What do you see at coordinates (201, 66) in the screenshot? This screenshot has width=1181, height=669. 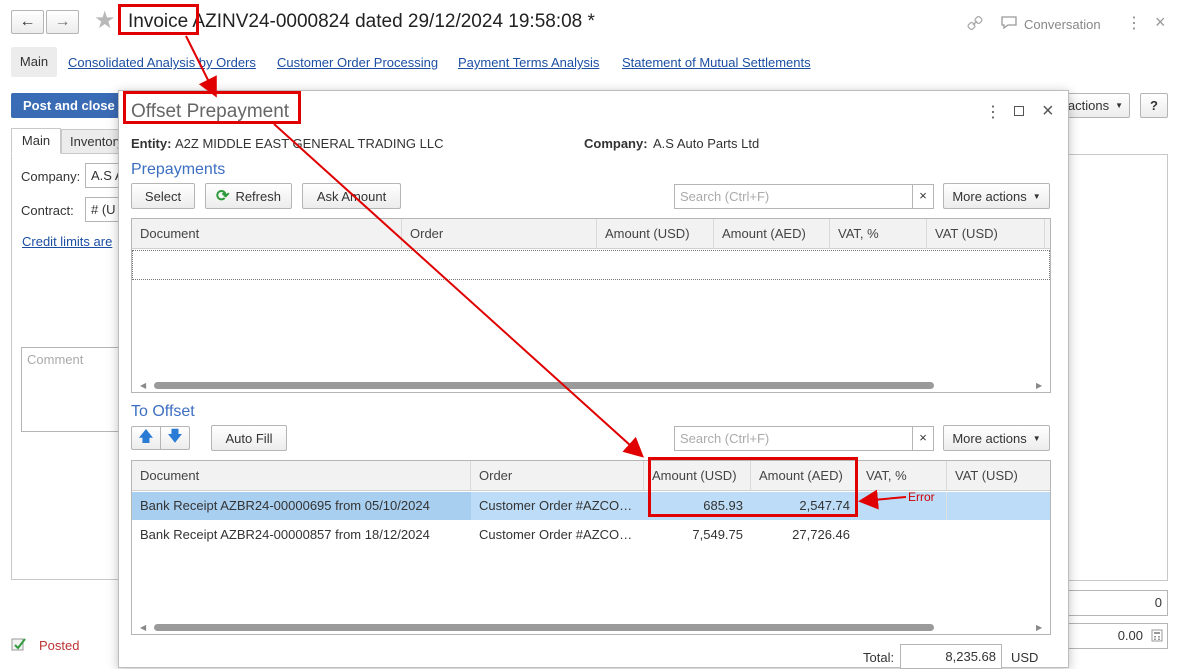 I see `annotation-arrow-title-to-dialog` at bounding box center [201, 66].